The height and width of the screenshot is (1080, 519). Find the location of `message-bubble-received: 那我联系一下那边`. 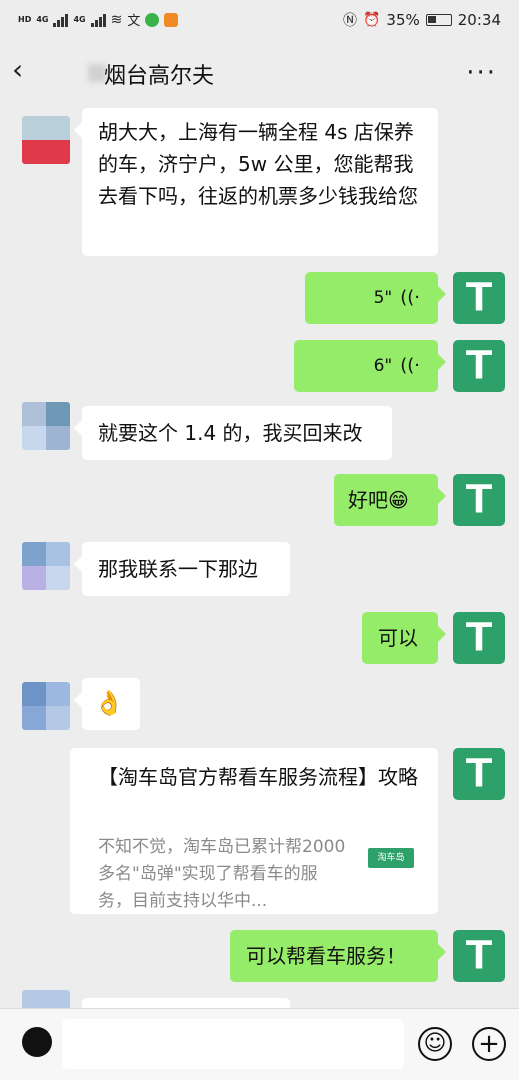

message-bubble-received: 那我联系一下那边 is located at coordinates (182, 569).